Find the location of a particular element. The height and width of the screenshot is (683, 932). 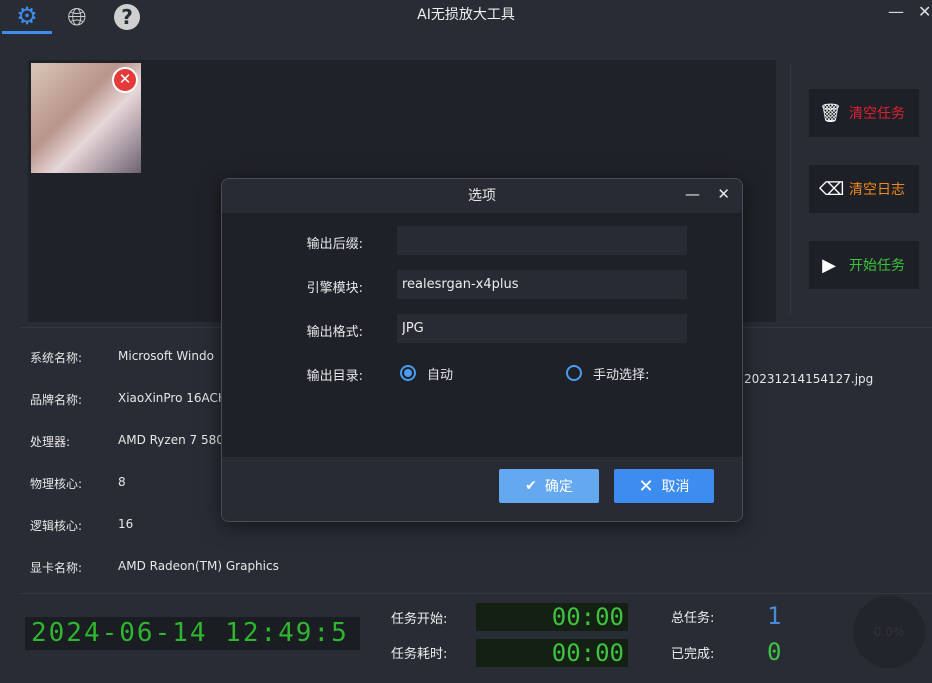

total-count: 1 is located at coordinates (774, 616).